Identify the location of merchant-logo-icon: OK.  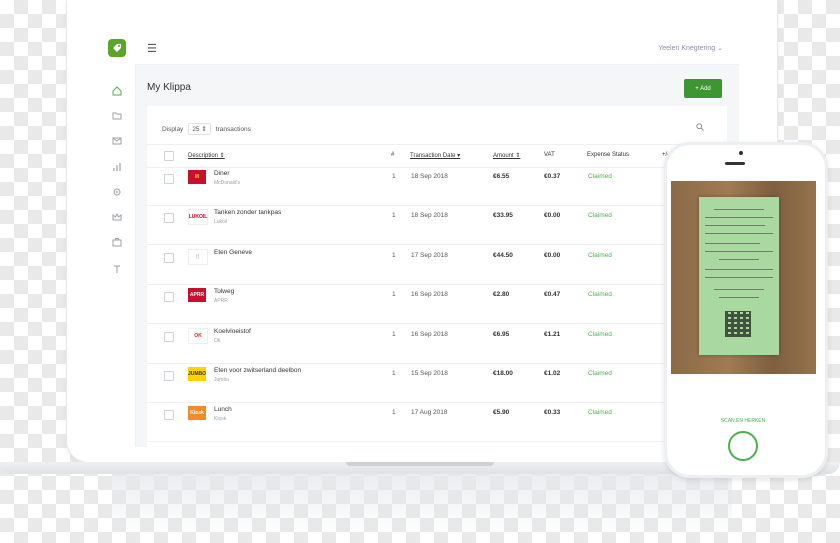
(198, 335).